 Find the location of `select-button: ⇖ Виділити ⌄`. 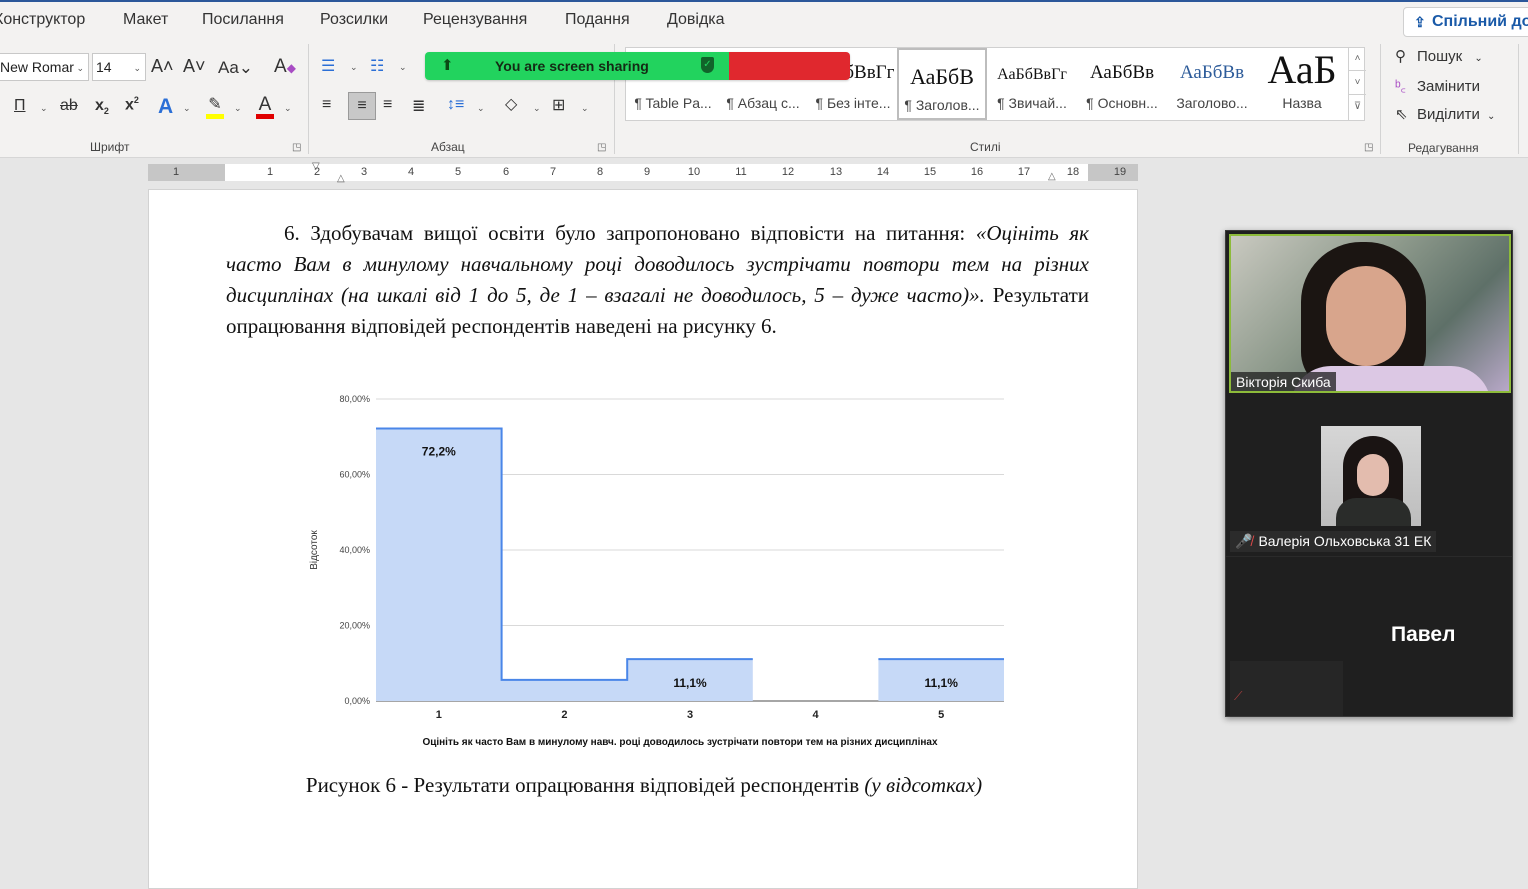

select-button: ⇖ Виділити ⌄ is located at coordinates (1445, 114).